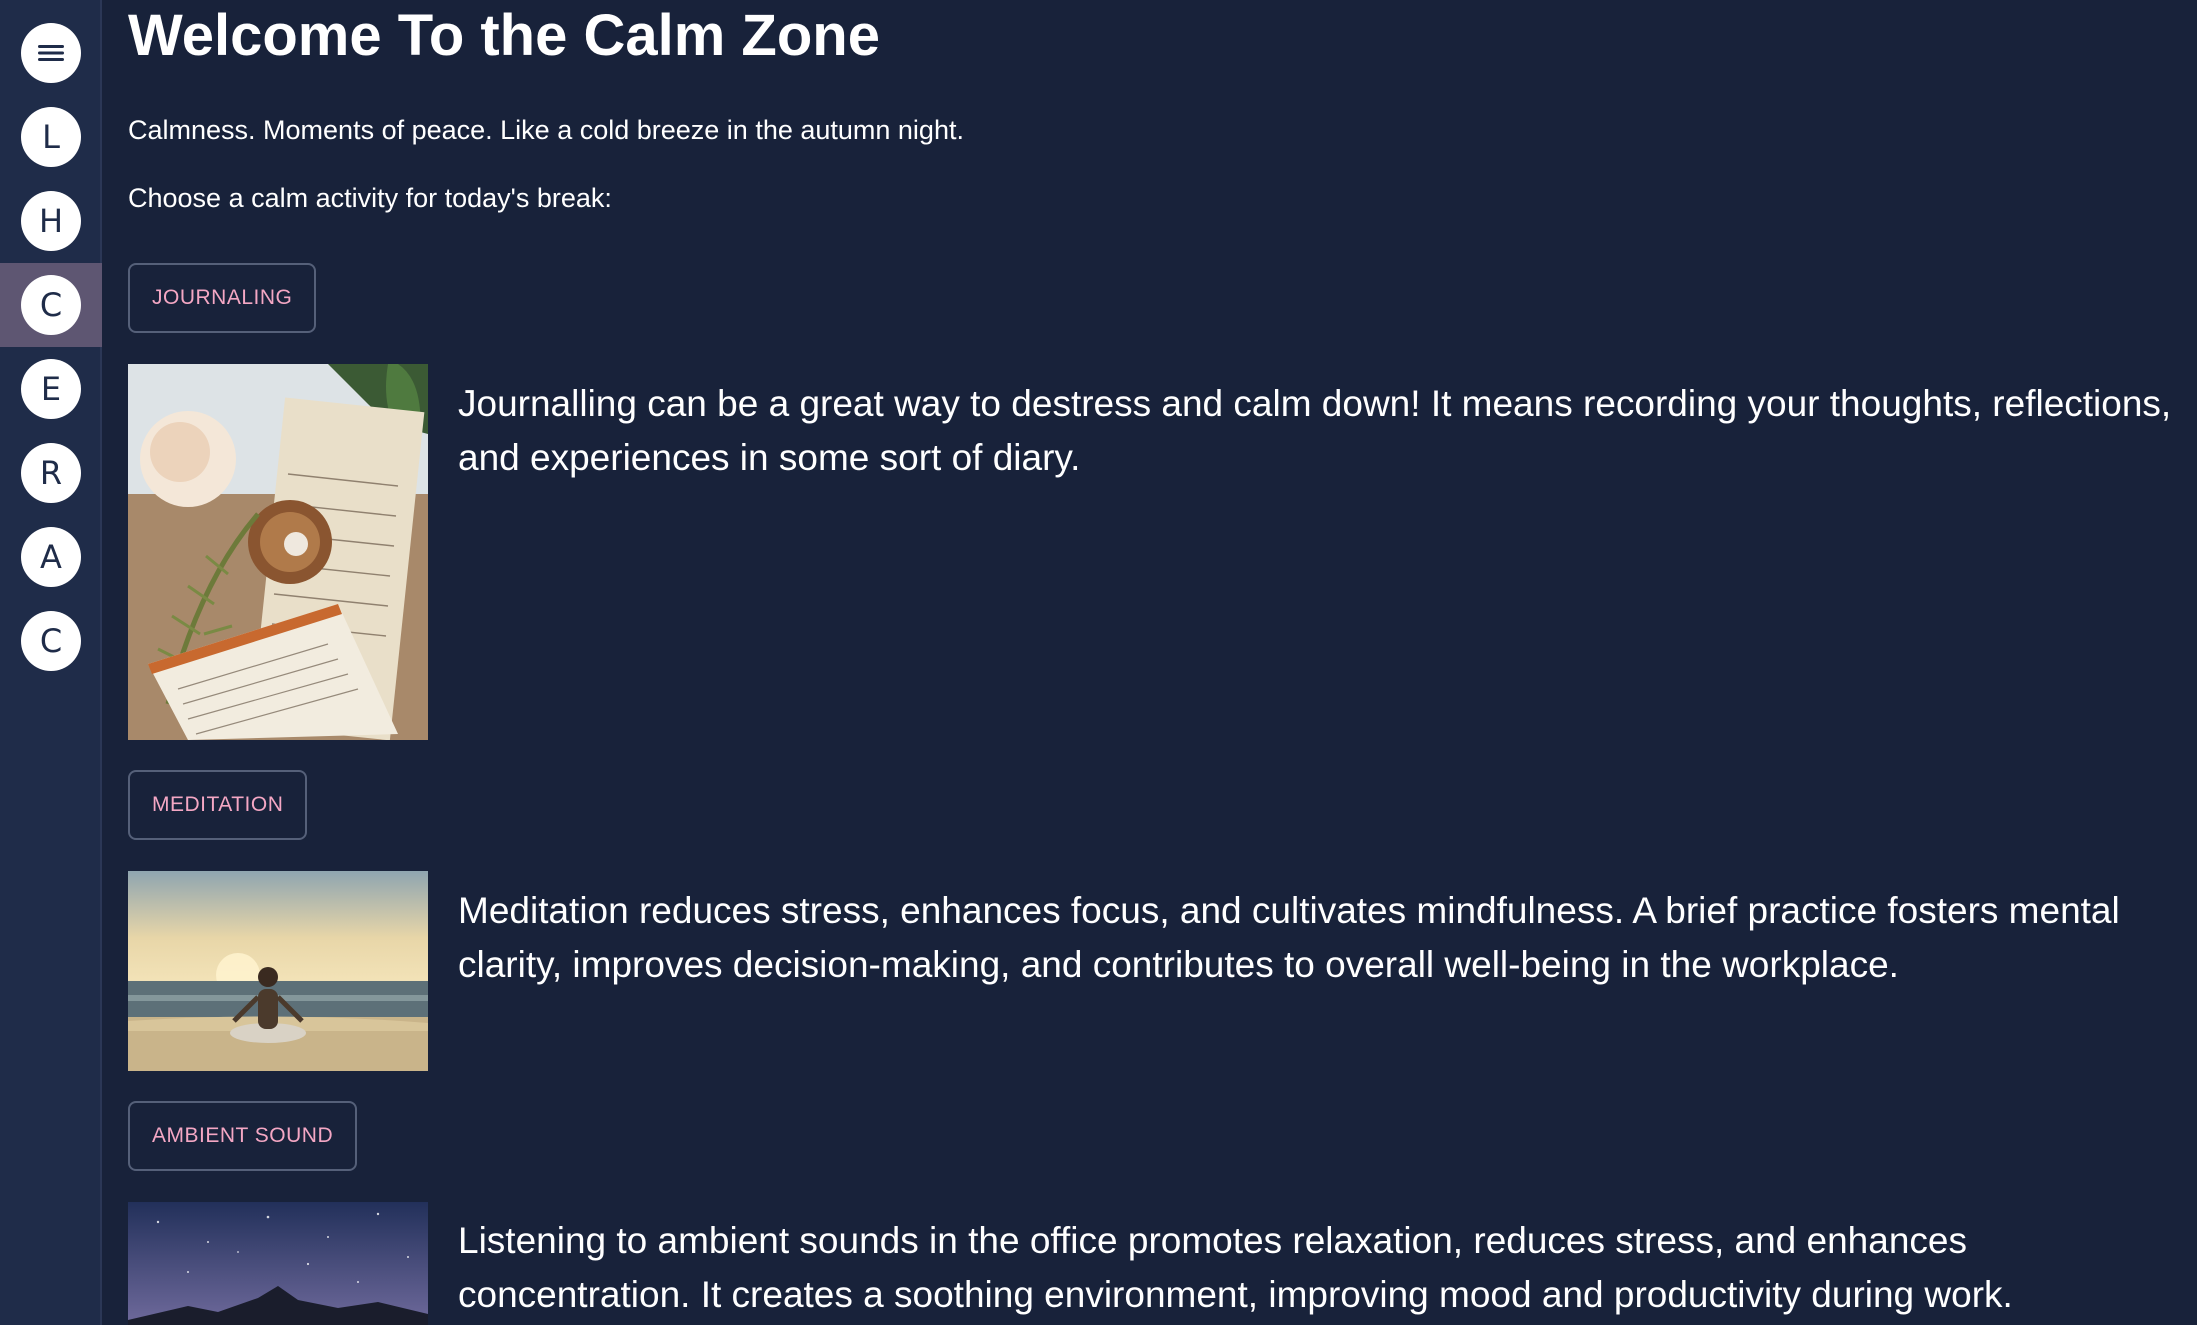  I want to click on nav-letter-r: R, so click(51, 473).